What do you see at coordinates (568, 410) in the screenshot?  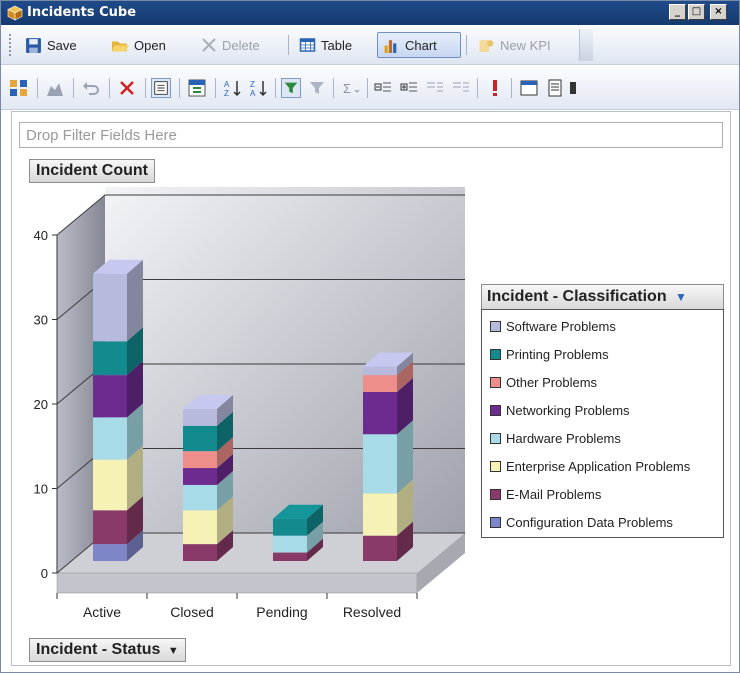 I see `legend-label: Networking Problems` at bounding box center [568, 410].